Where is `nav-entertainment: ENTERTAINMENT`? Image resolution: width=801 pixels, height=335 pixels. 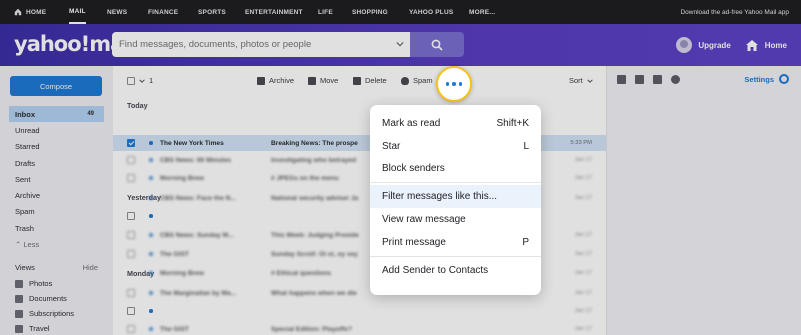
nav-entertainment: ENTERTAINMENT is located at coordinates (274, 12).